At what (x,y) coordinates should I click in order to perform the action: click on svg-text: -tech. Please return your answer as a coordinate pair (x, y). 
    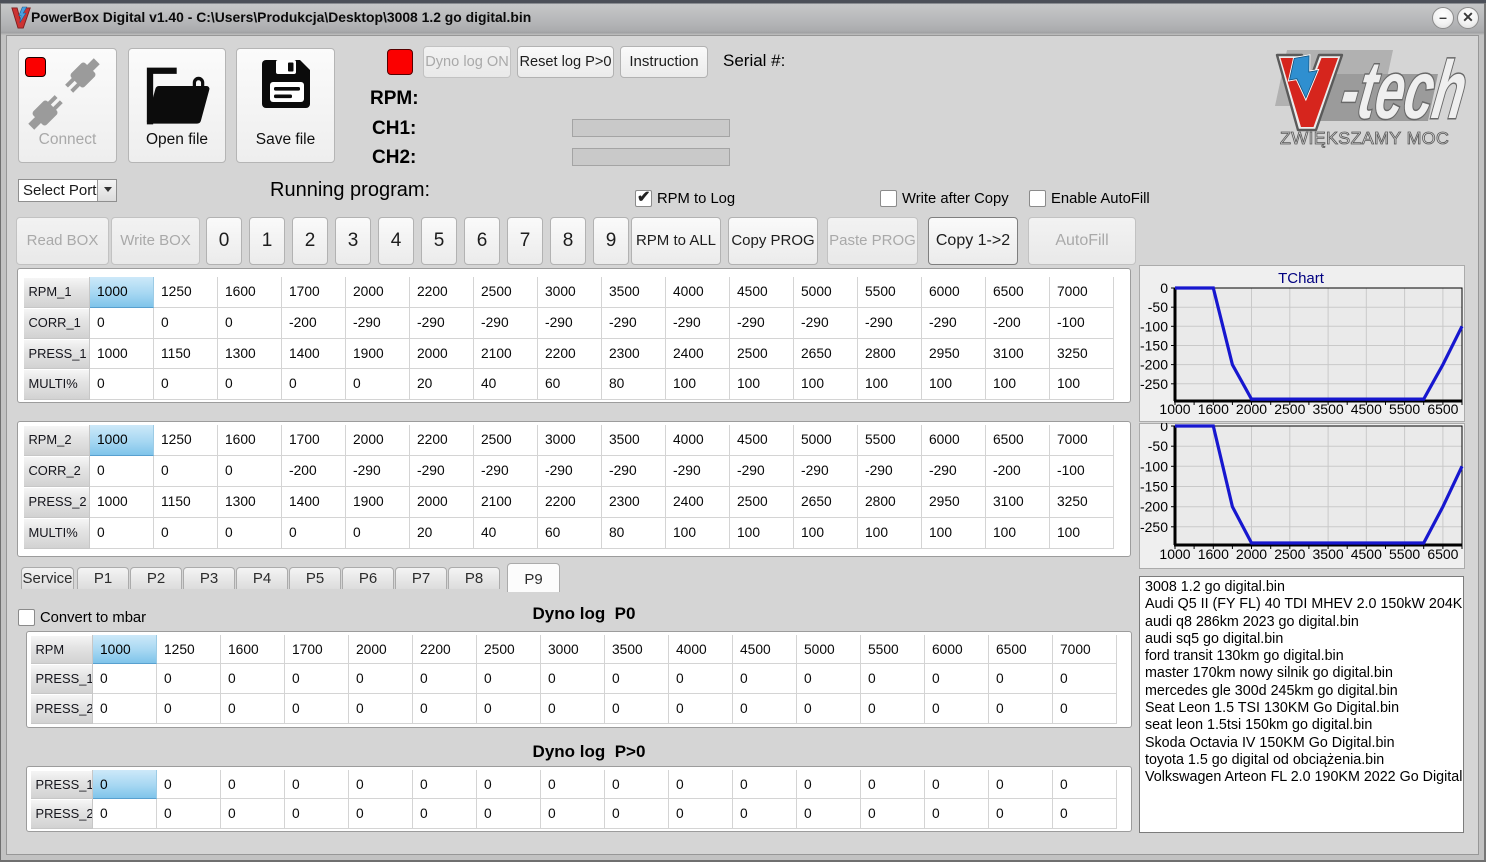
    Looking at the image, I should click on (1401, 89).